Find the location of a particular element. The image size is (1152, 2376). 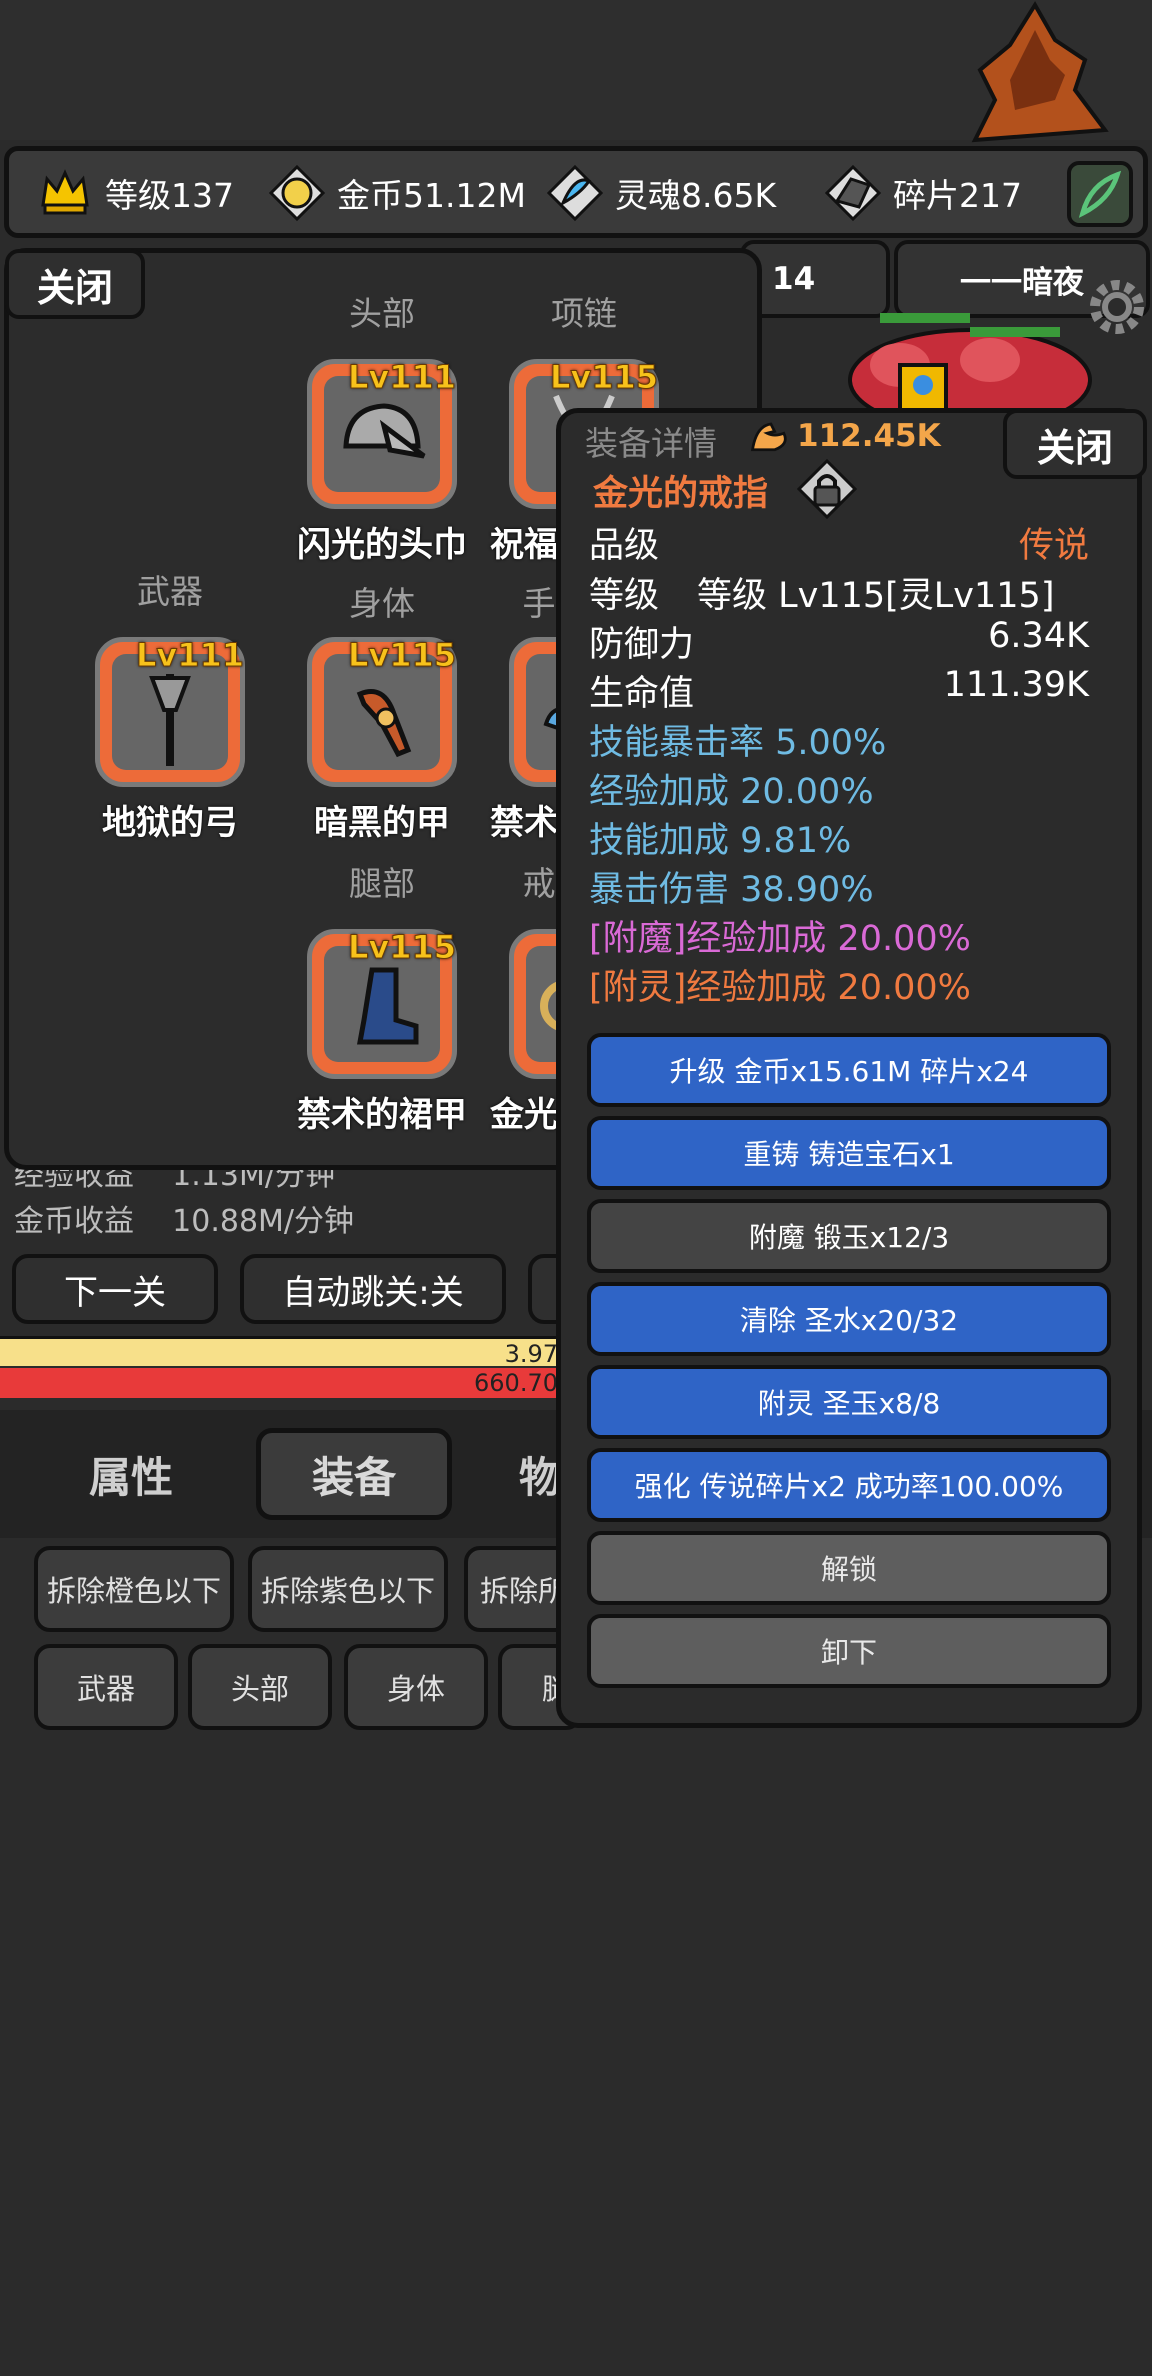

muscle-icon is located at coordinates (768, 437).